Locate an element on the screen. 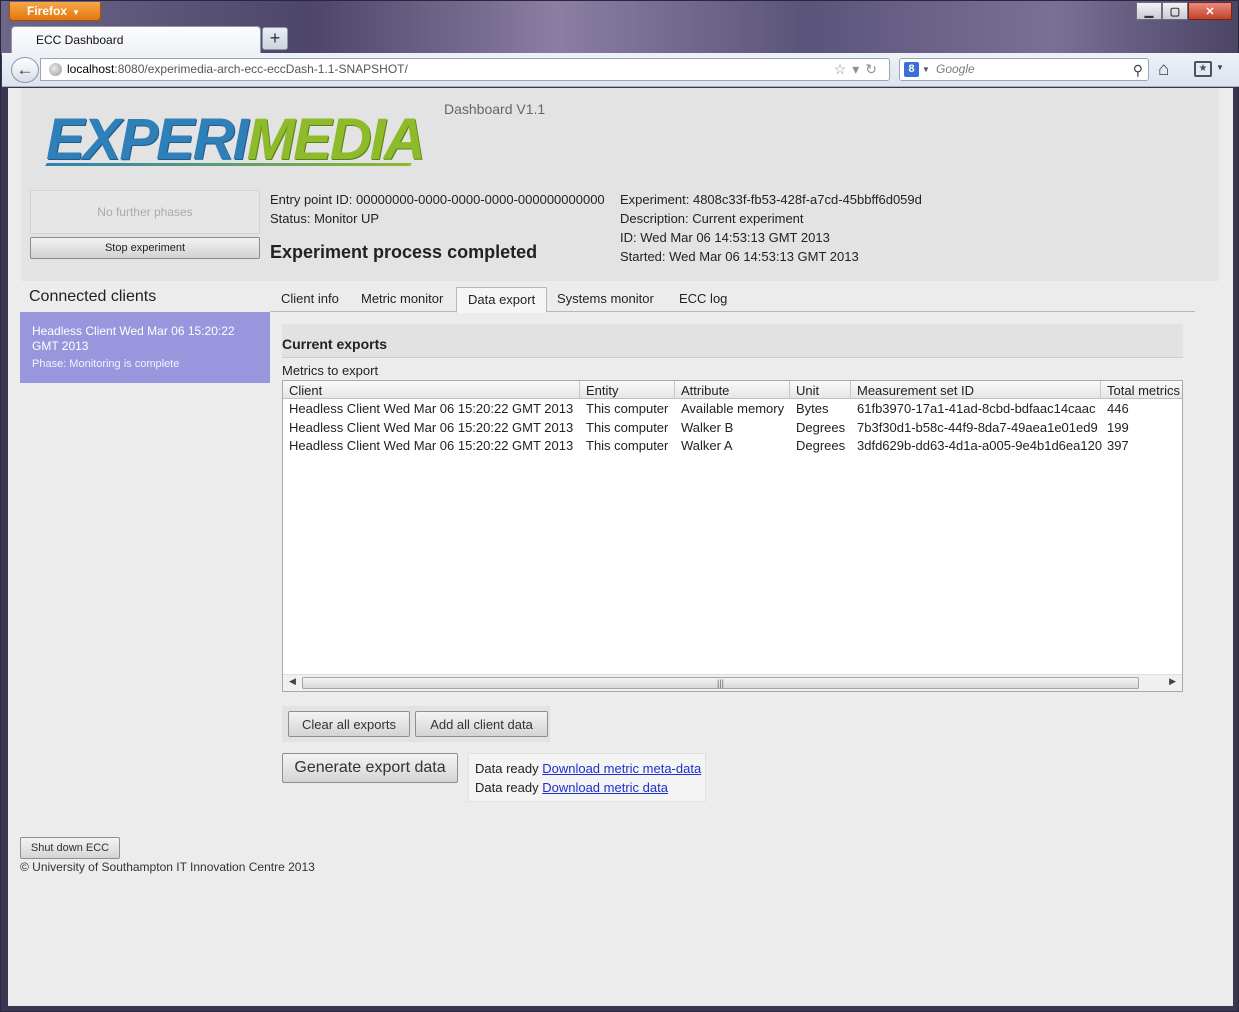  dashboard-version: Dashboard V1.1 is located at coordinates (495, 109).